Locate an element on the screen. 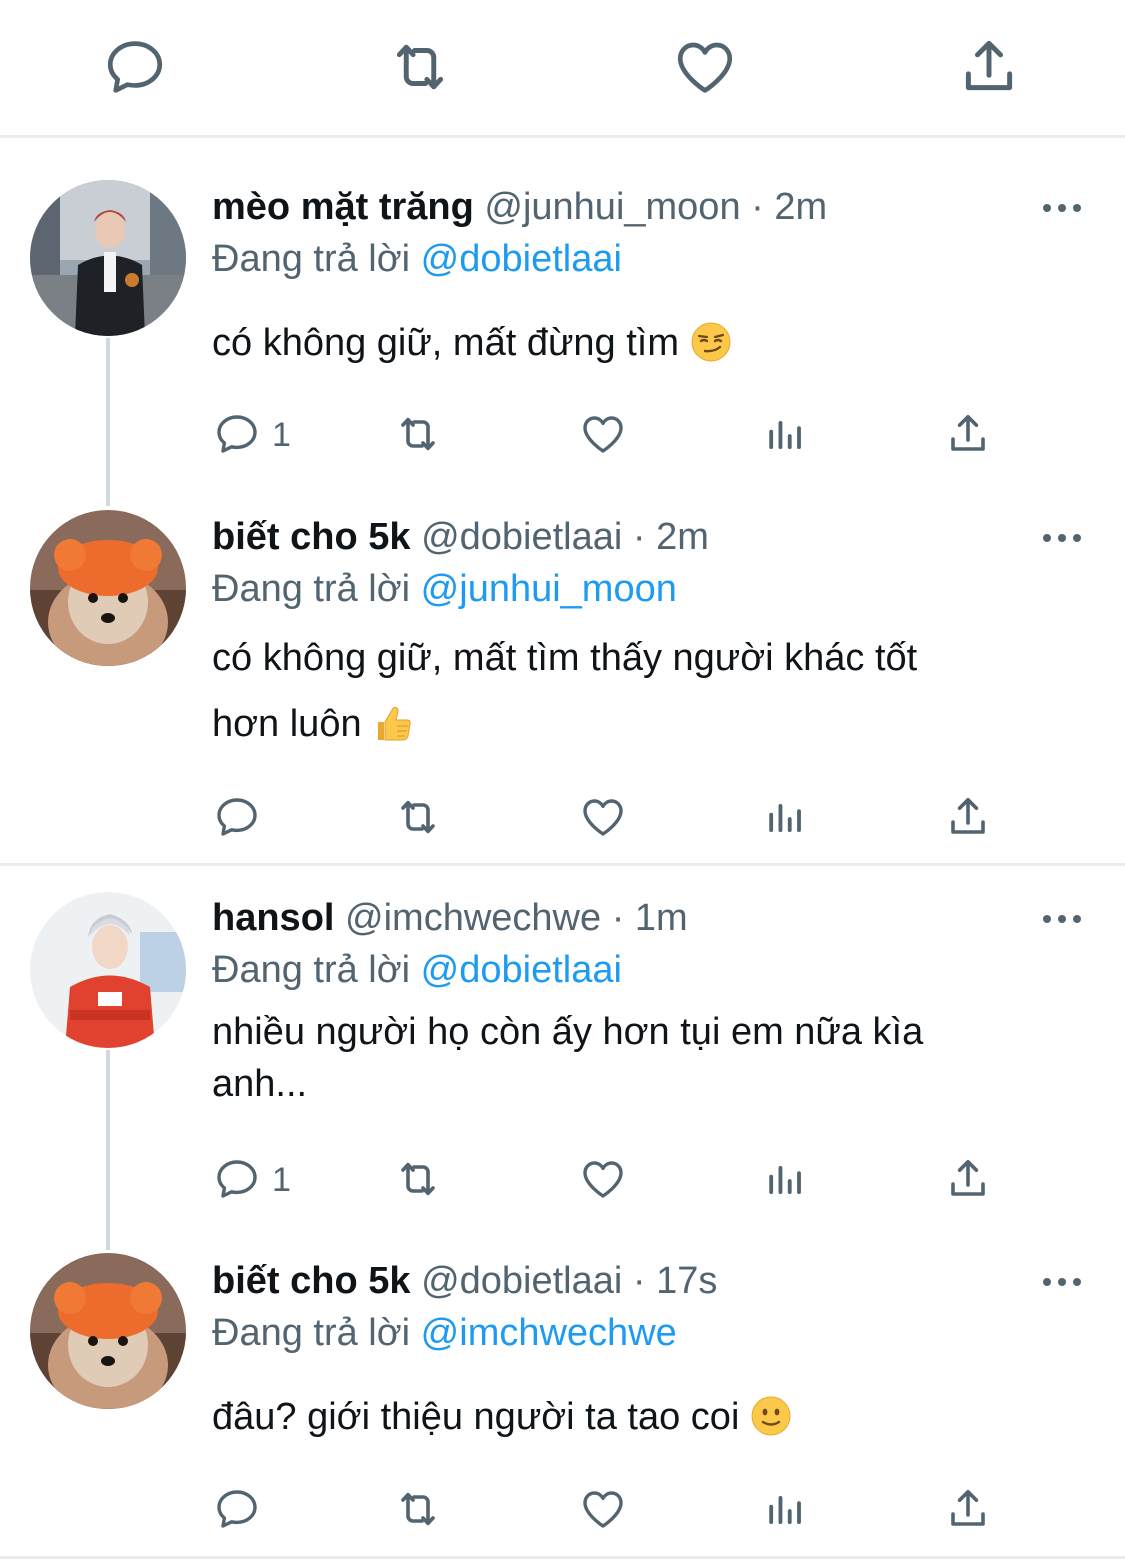 The image size is (1125, 1561). tweet-text: đâu? giới thiệu người ta tao coi is located at coordinates (642, 1421).